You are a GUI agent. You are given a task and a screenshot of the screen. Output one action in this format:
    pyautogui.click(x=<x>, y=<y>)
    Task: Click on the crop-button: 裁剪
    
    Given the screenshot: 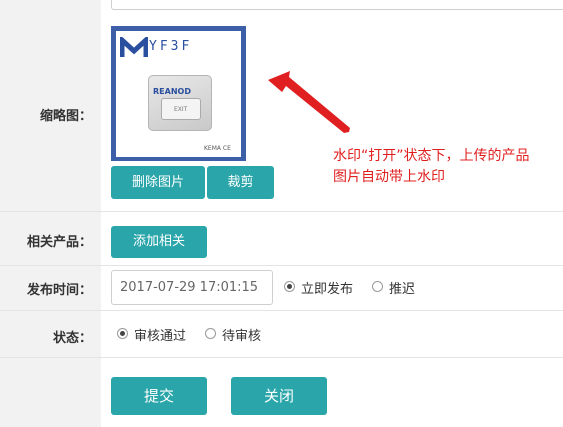 What is the action you would take?
    pyautogui.click(x=240, y=182)
    